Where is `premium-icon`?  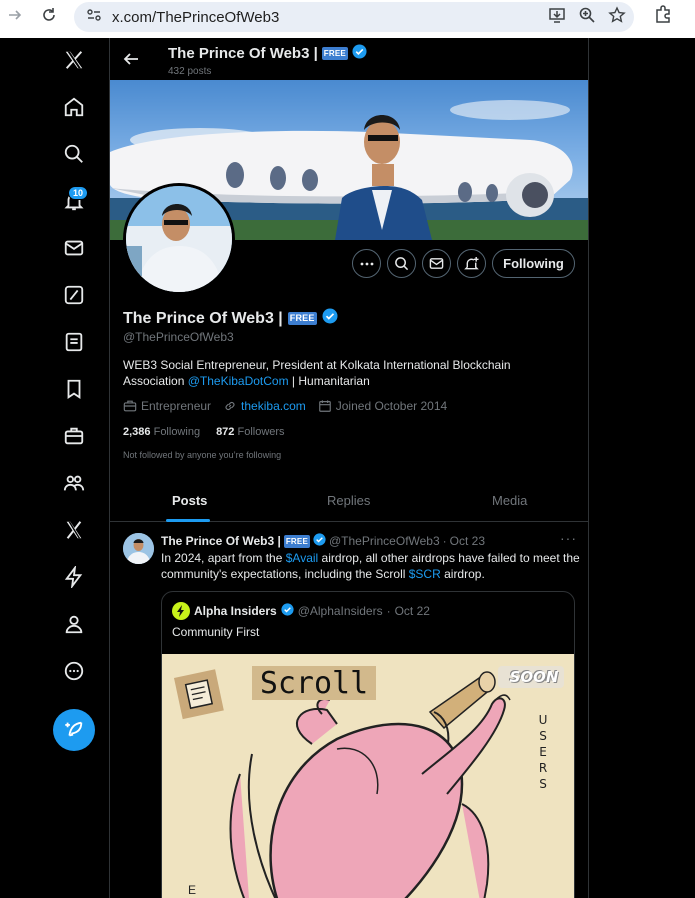 premium-icon is located at coordinates (74, 530).